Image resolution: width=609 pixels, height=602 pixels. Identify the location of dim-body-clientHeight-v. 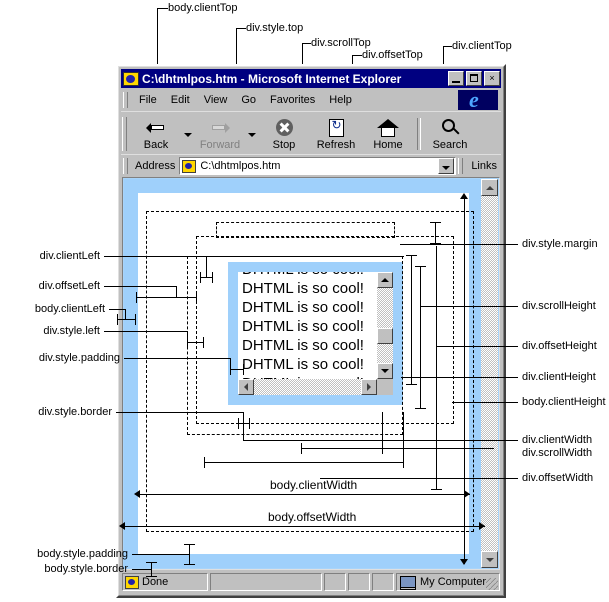
(464, 380).